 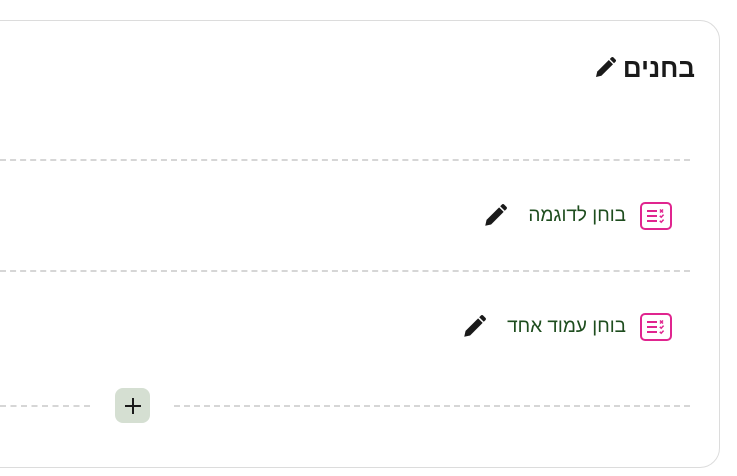 I want to click on section-header: בחנים, so click(x=644, y=68).